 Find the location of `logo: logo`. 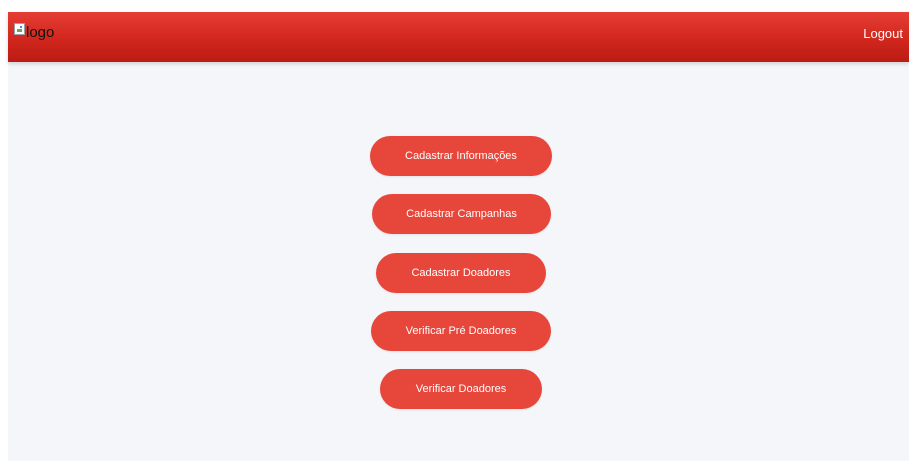

logo: logo is located at coordinates (34, 32).